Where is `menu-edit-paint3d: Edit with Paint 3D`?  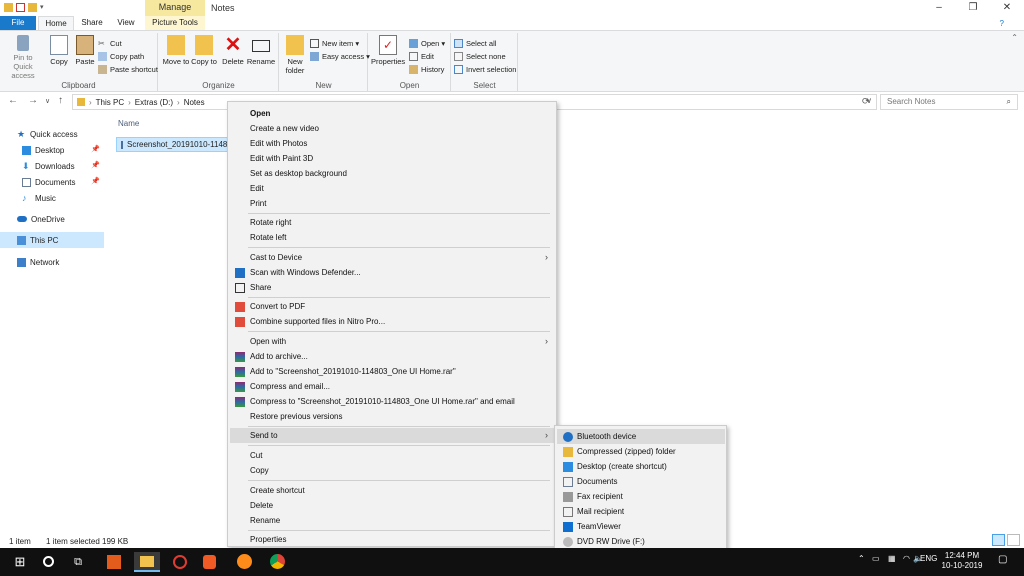 menu-edit-paint3d: Edit with Paint 3D is located at coordinates (392, 158).